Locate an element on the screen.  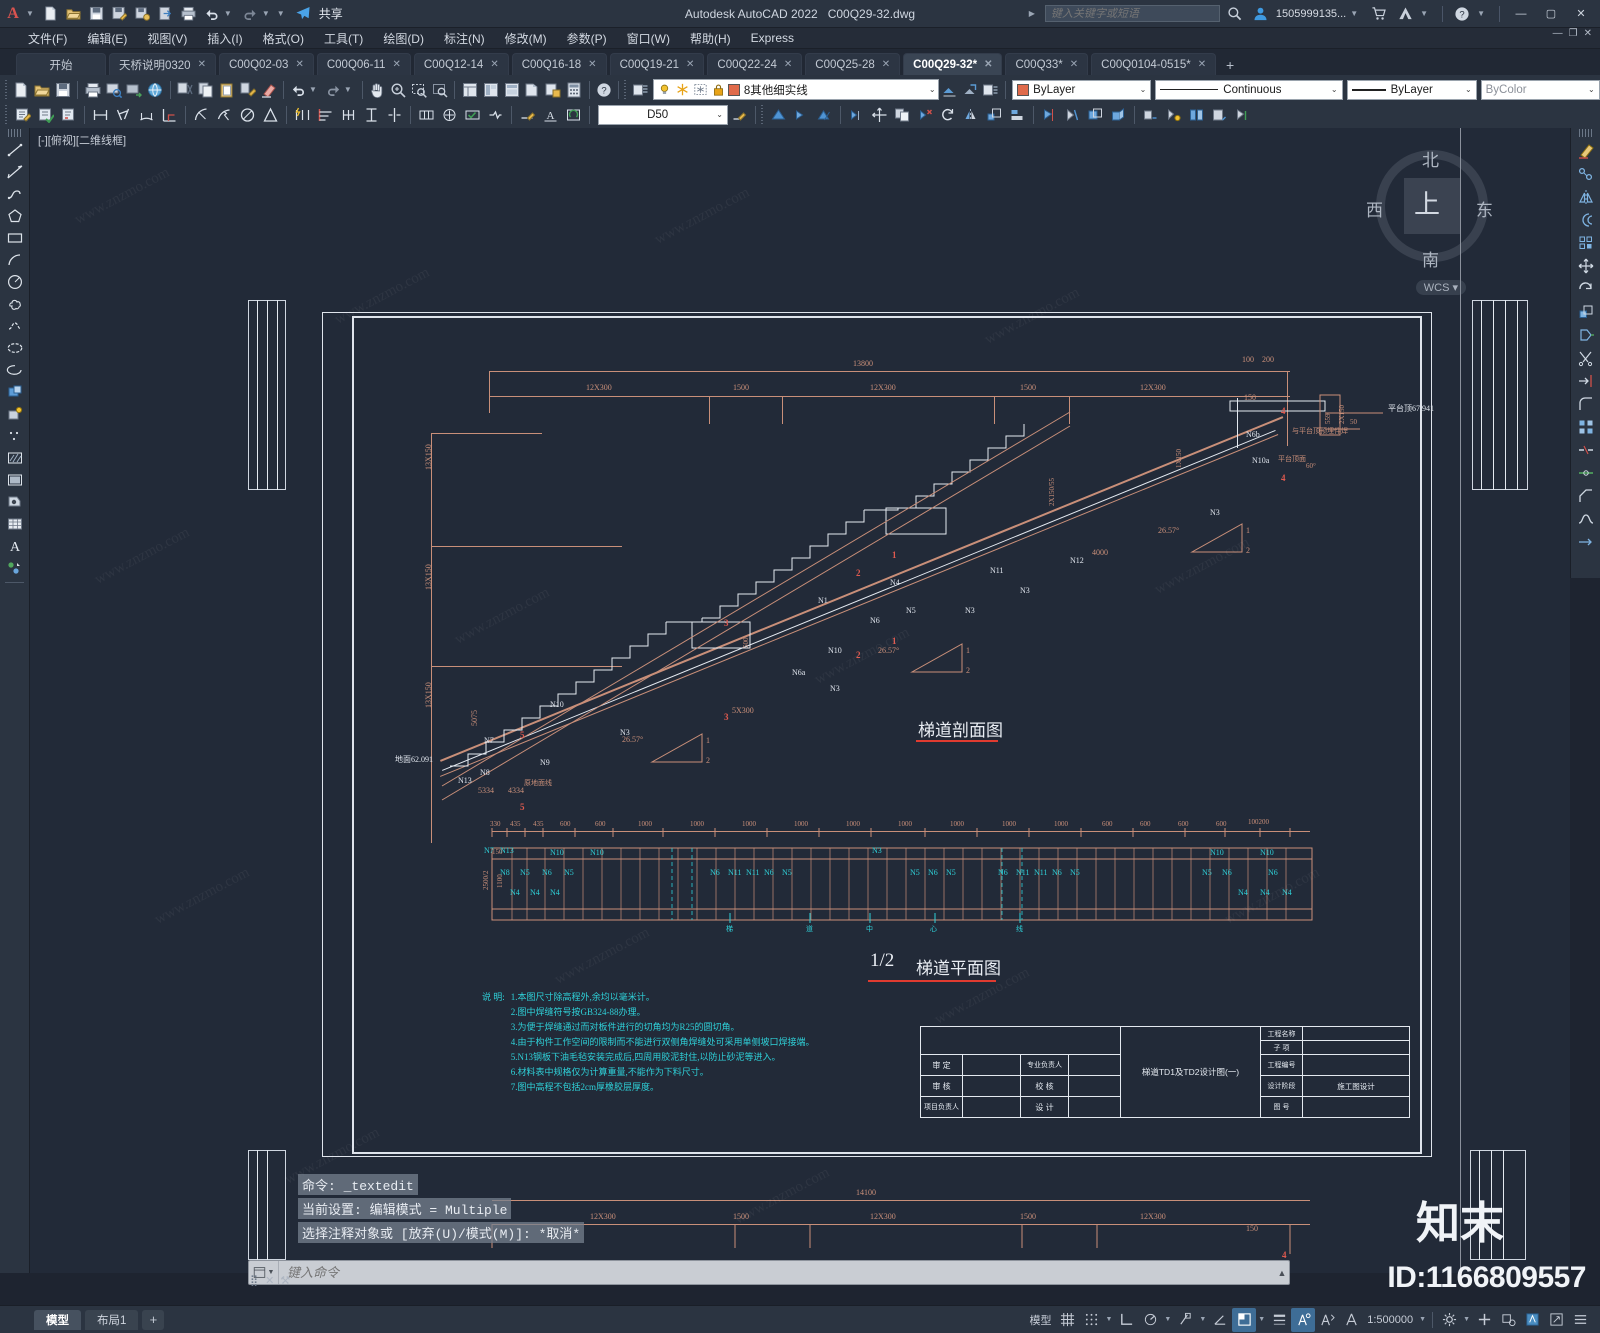
mirror-right-icon is located at coordinates (1585, 196).